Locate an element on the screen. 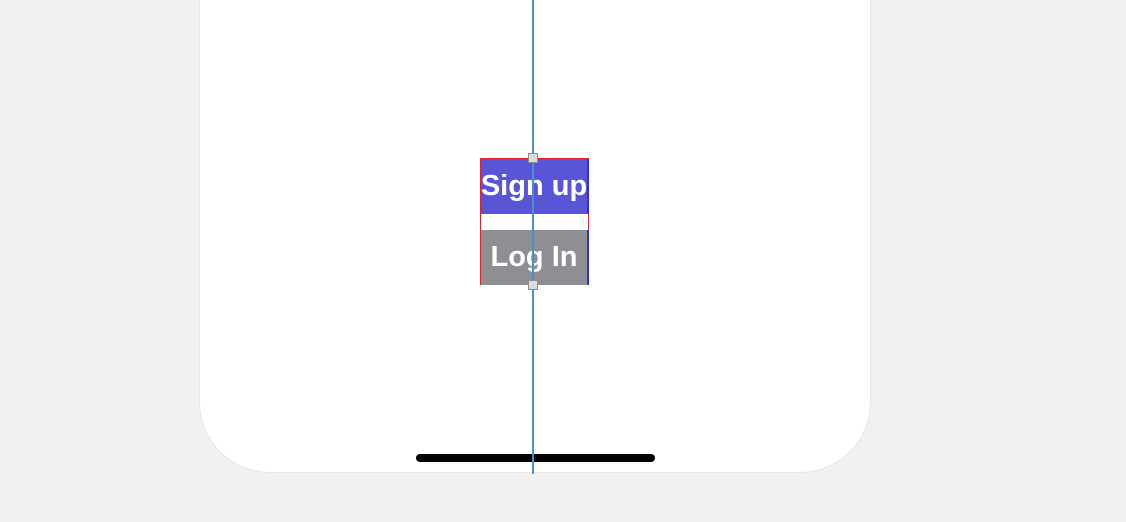  resize-handle-bottom is located at coordinates (533, 285).